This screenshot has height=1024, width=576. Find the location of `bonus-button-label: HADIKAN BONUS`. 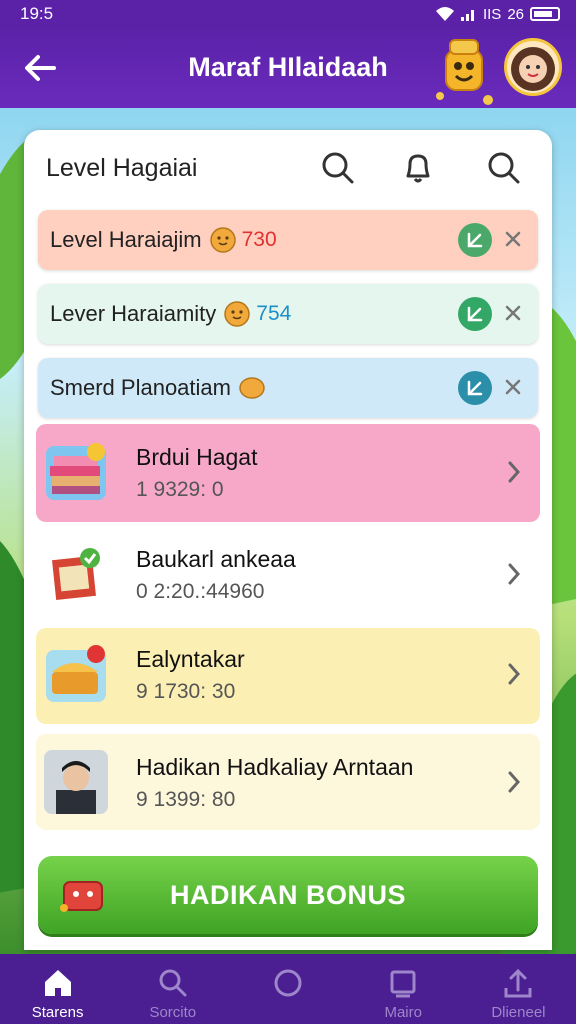

bonus-button-label: HADIKAN BONUS is located at coordinates (288, 894).